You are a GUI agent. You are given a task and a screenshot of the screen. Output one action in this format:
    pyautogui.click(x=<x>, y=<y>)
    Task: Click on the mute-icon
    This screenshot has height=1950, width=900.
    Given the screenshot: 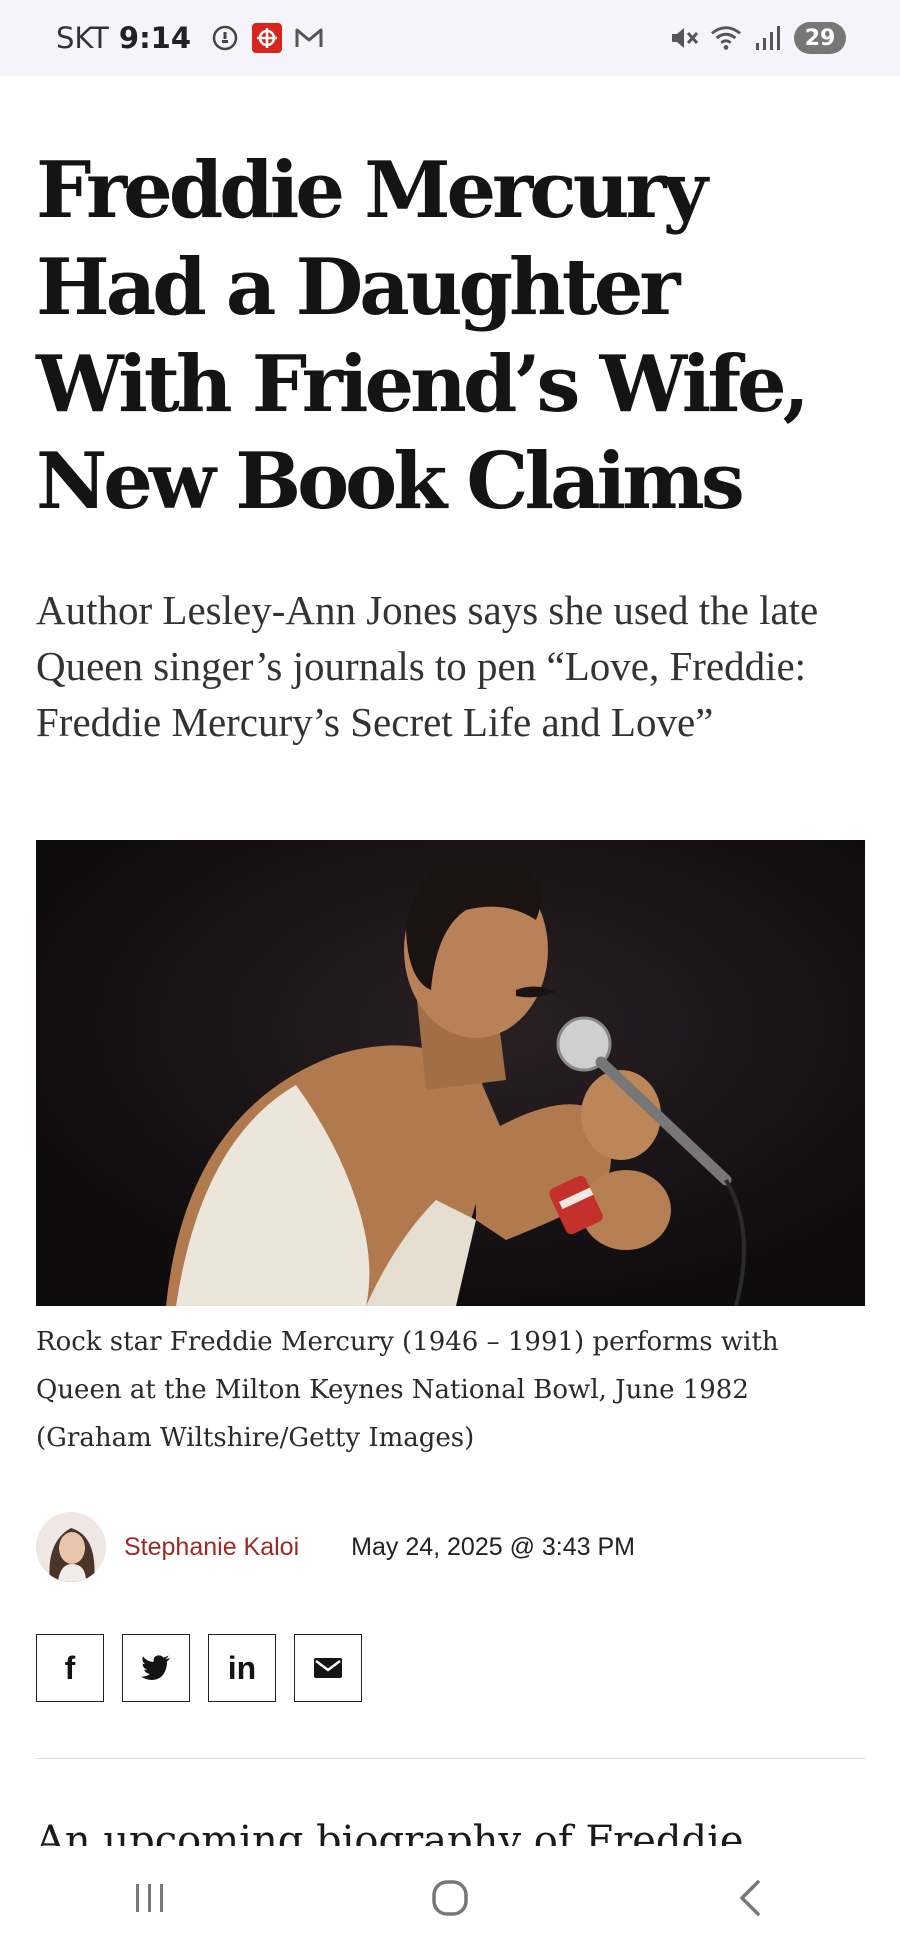 What is the action you would take?
    pyautogui.click(x=684, y=38)
    